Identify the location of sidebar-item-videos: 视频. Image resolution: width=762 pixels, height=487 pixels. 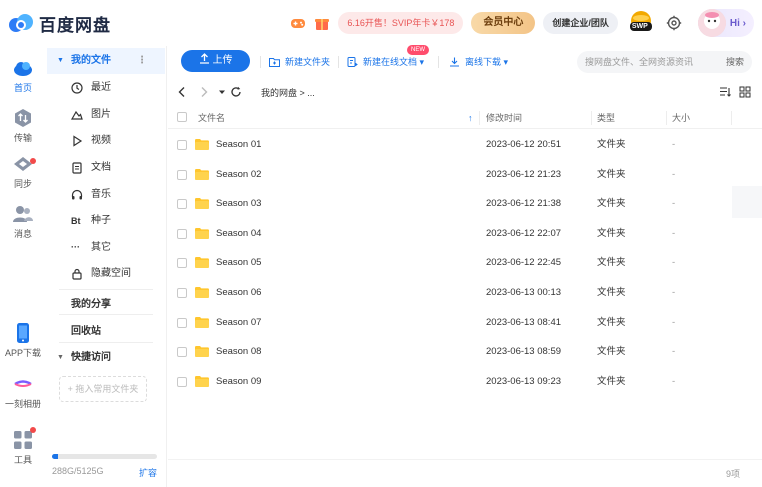
(106, 141).